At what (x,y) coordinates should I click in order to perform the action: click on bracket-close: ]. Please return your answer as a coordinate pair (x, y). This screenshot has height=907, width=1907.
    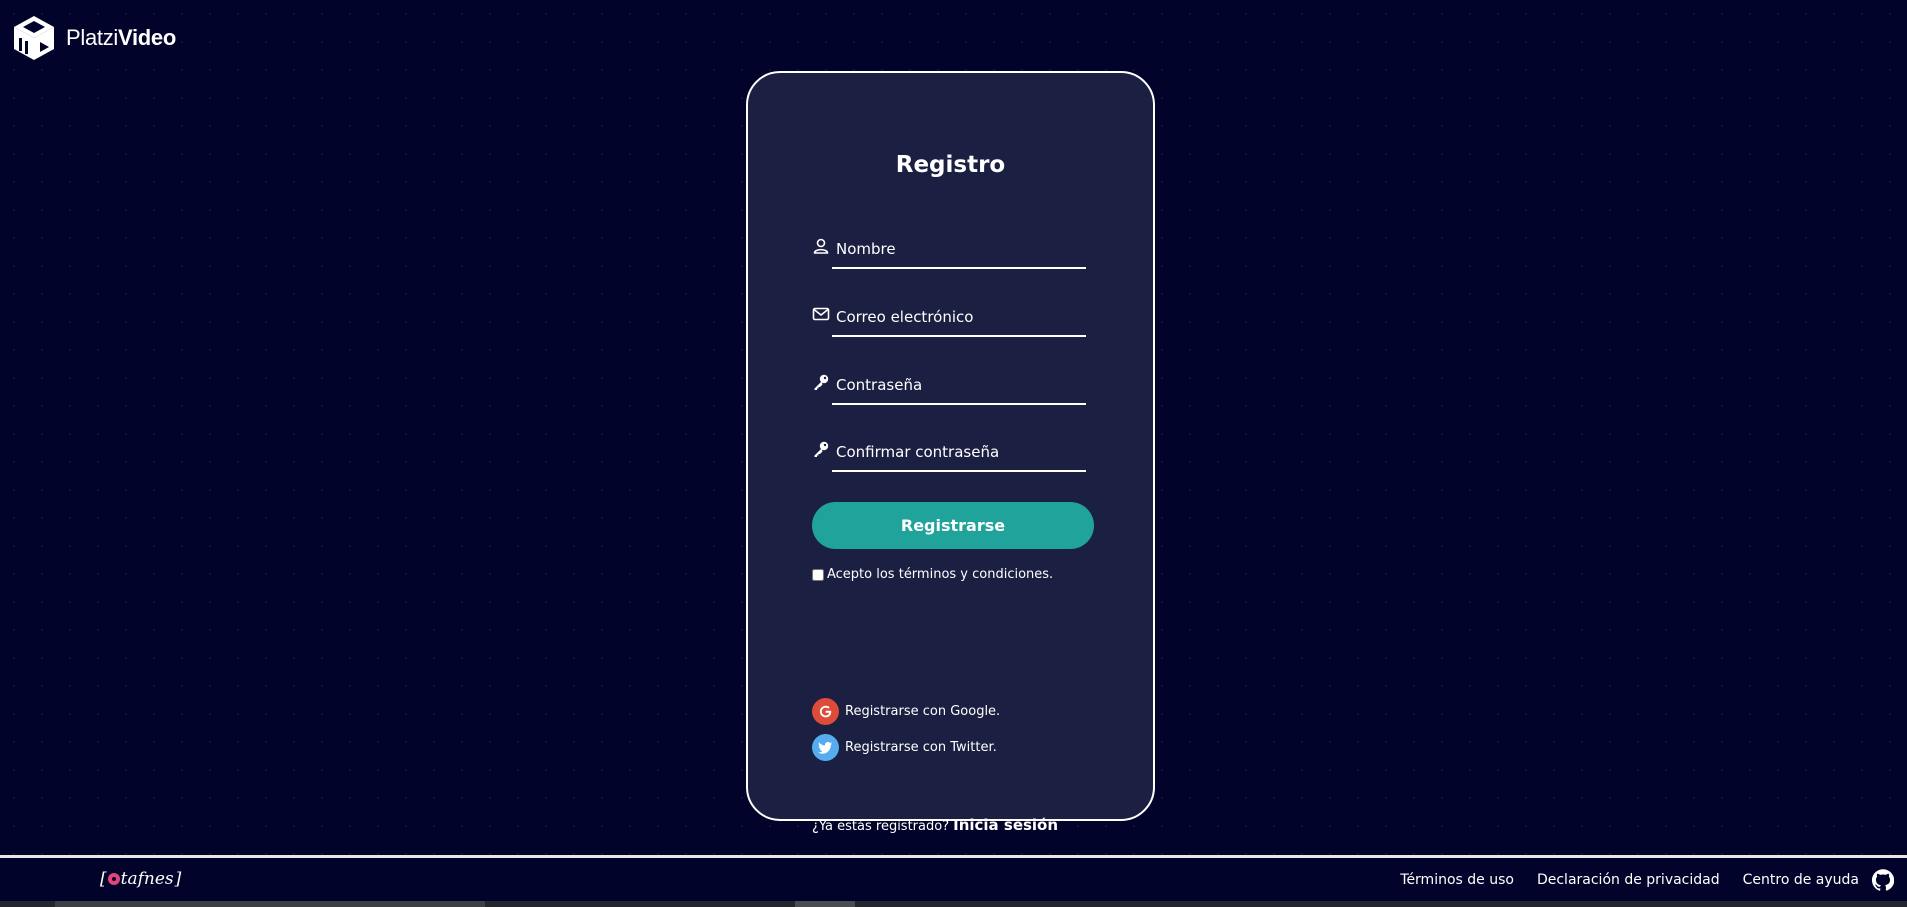
    Looking at the image, I should click on (178, 879).